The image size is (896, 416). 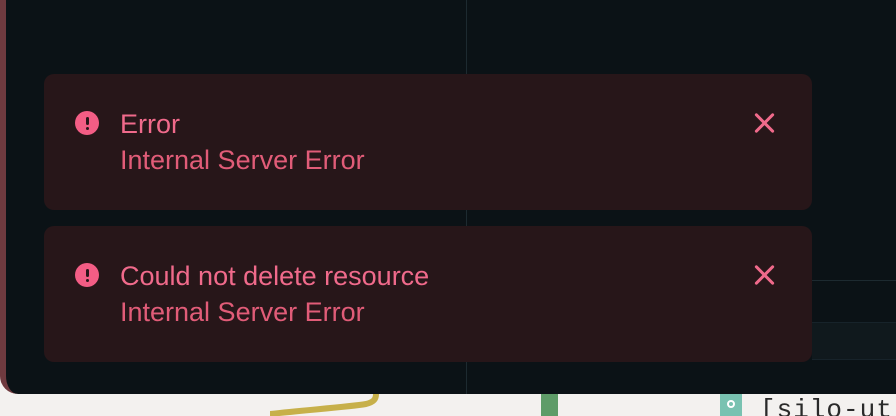 What do you see at coordinates (854, 341) in the screenshot?
I see `background-panel-edge` at bounding box center [854, 341].